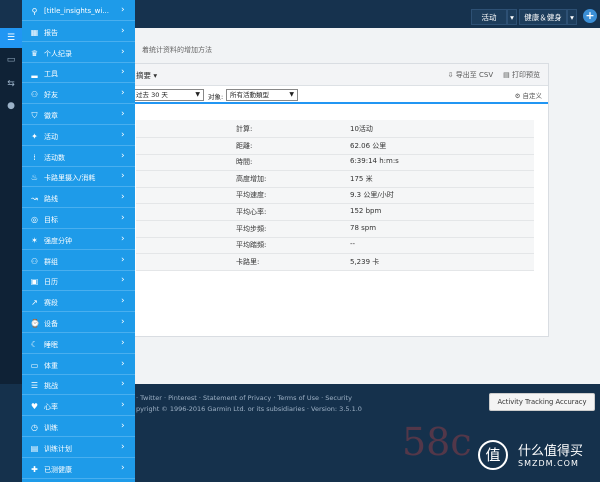 This screenshot has height=482, width=600. I want to click on watermark-cn: 什么值得买, so click(551, 451).